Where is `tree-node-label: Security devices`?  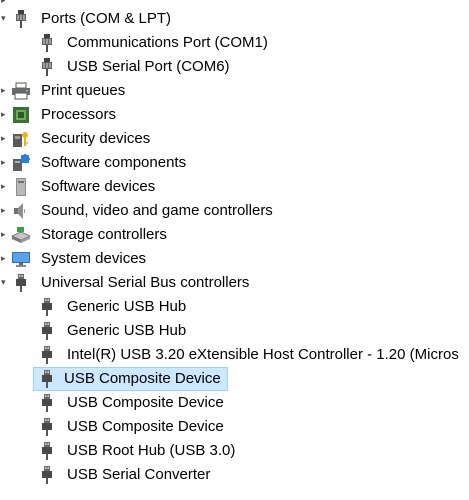
tree-node-label: Security devices is located at coordinates (96, 138).